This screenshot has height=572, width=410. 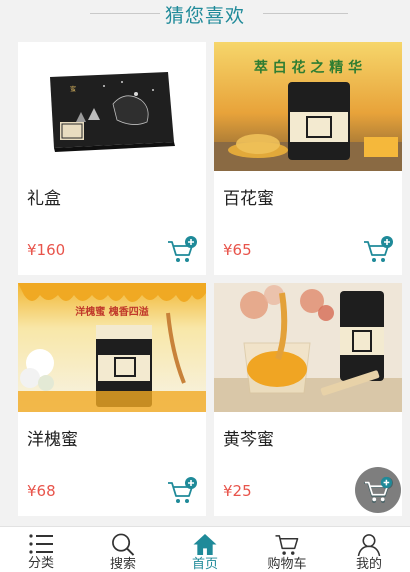 I want to click on tab-label: 分类, so click(x=40, y=563).